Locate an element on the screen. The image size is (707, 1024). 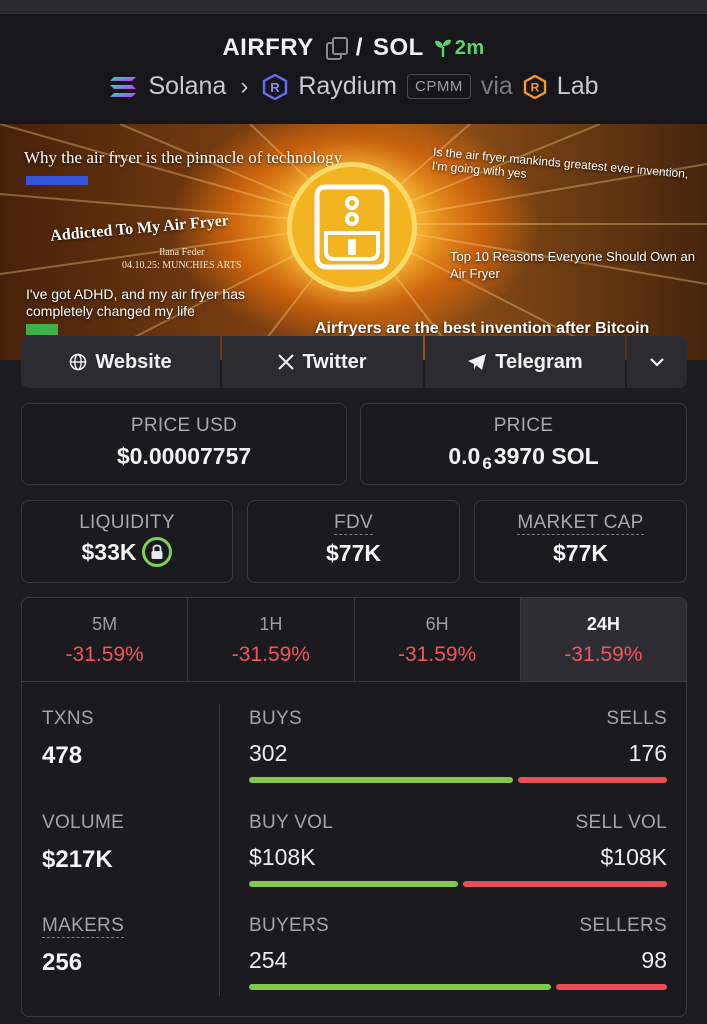
buys-sells-bar is located at coordinates (458, 780).